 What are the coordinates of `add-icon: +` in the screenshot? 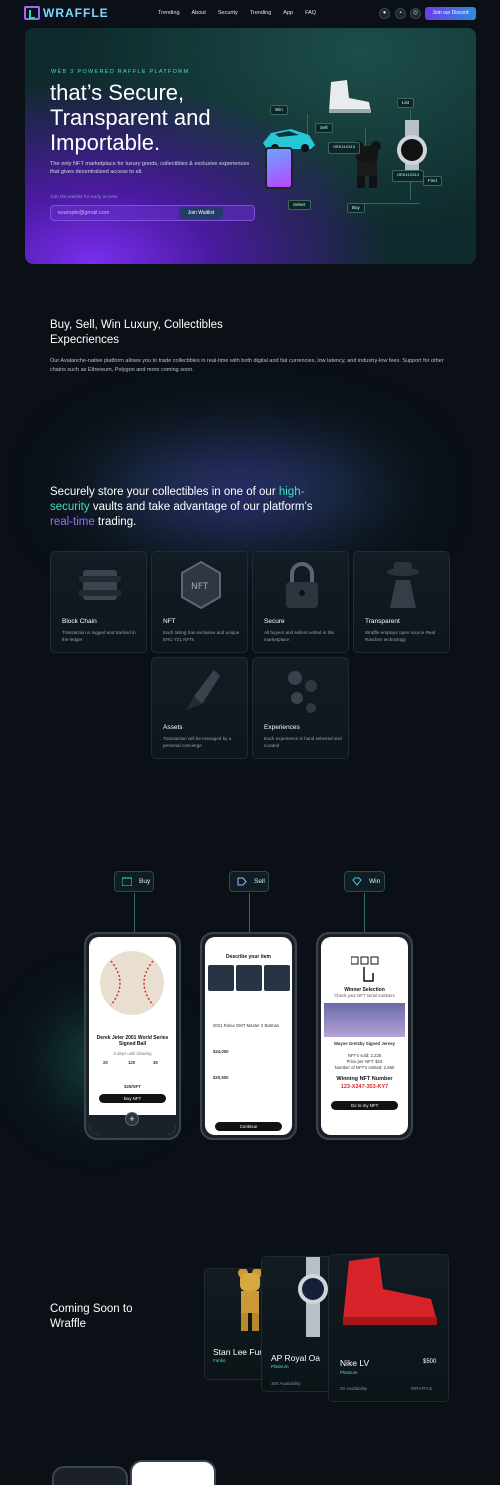 It's located at (132, 1119).